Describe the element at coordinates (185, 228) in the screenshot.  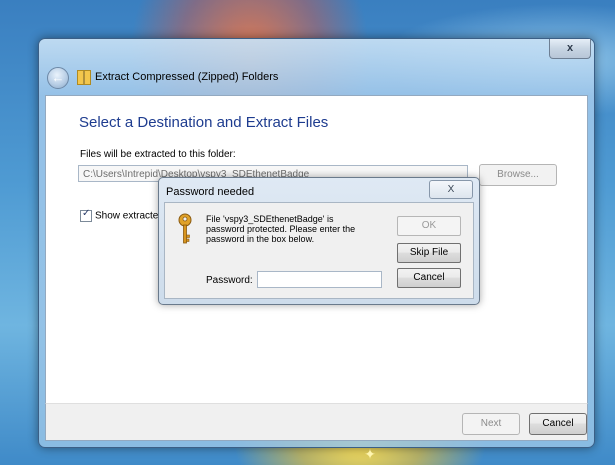
I see `key-icon` at that location.